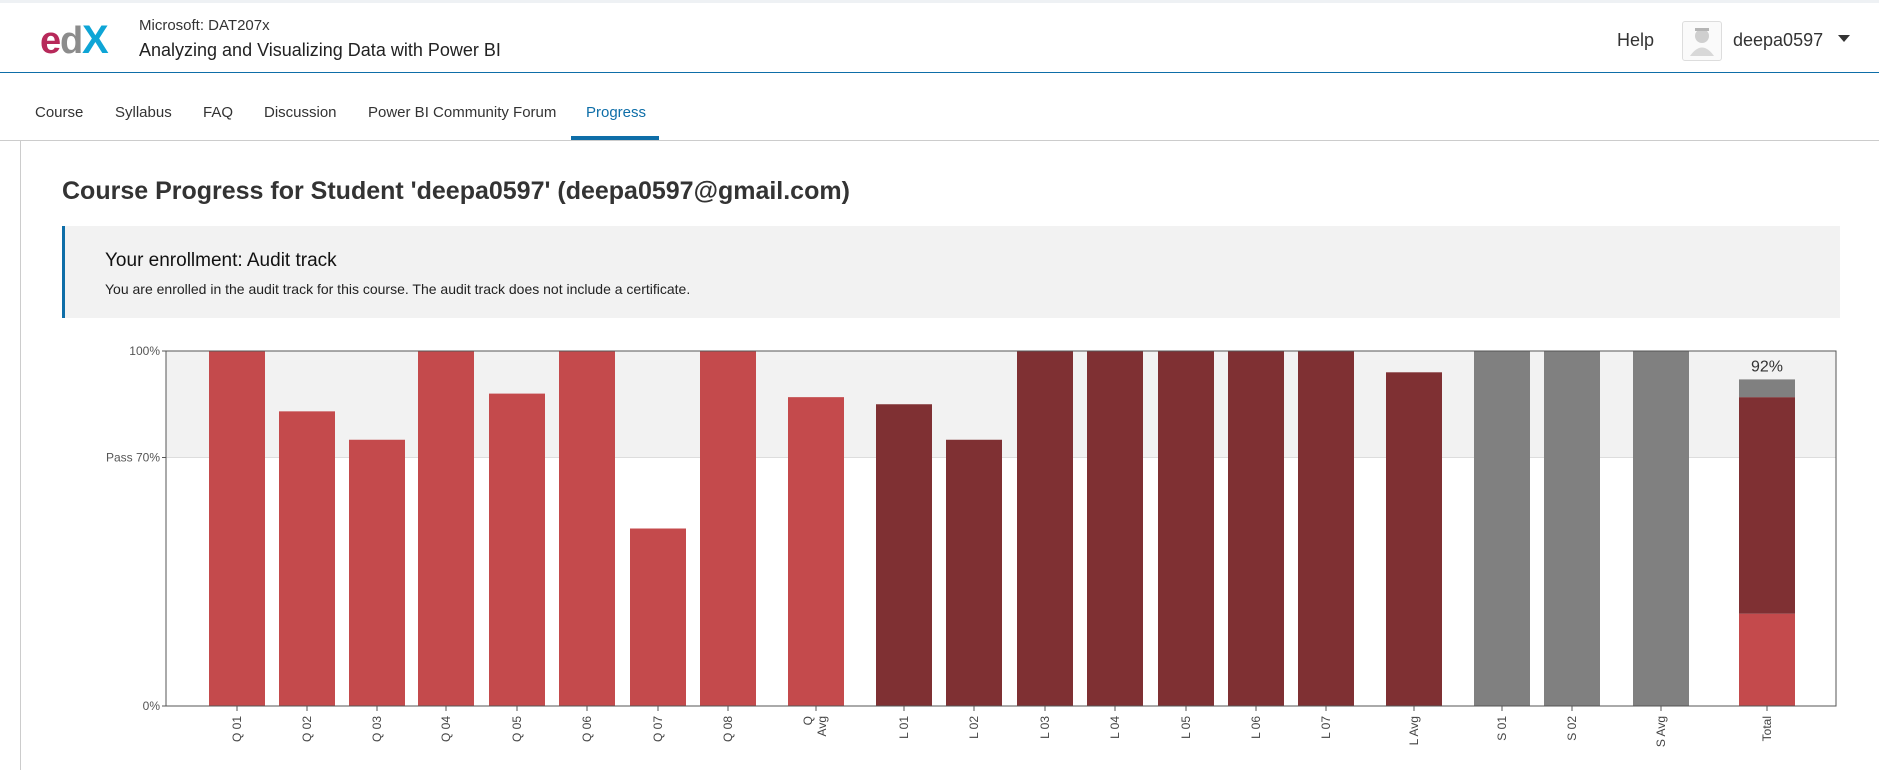  Describe the element at coordinates (1186, 727) in the screenshot. I see `x-tick-label: L 05` at that location.